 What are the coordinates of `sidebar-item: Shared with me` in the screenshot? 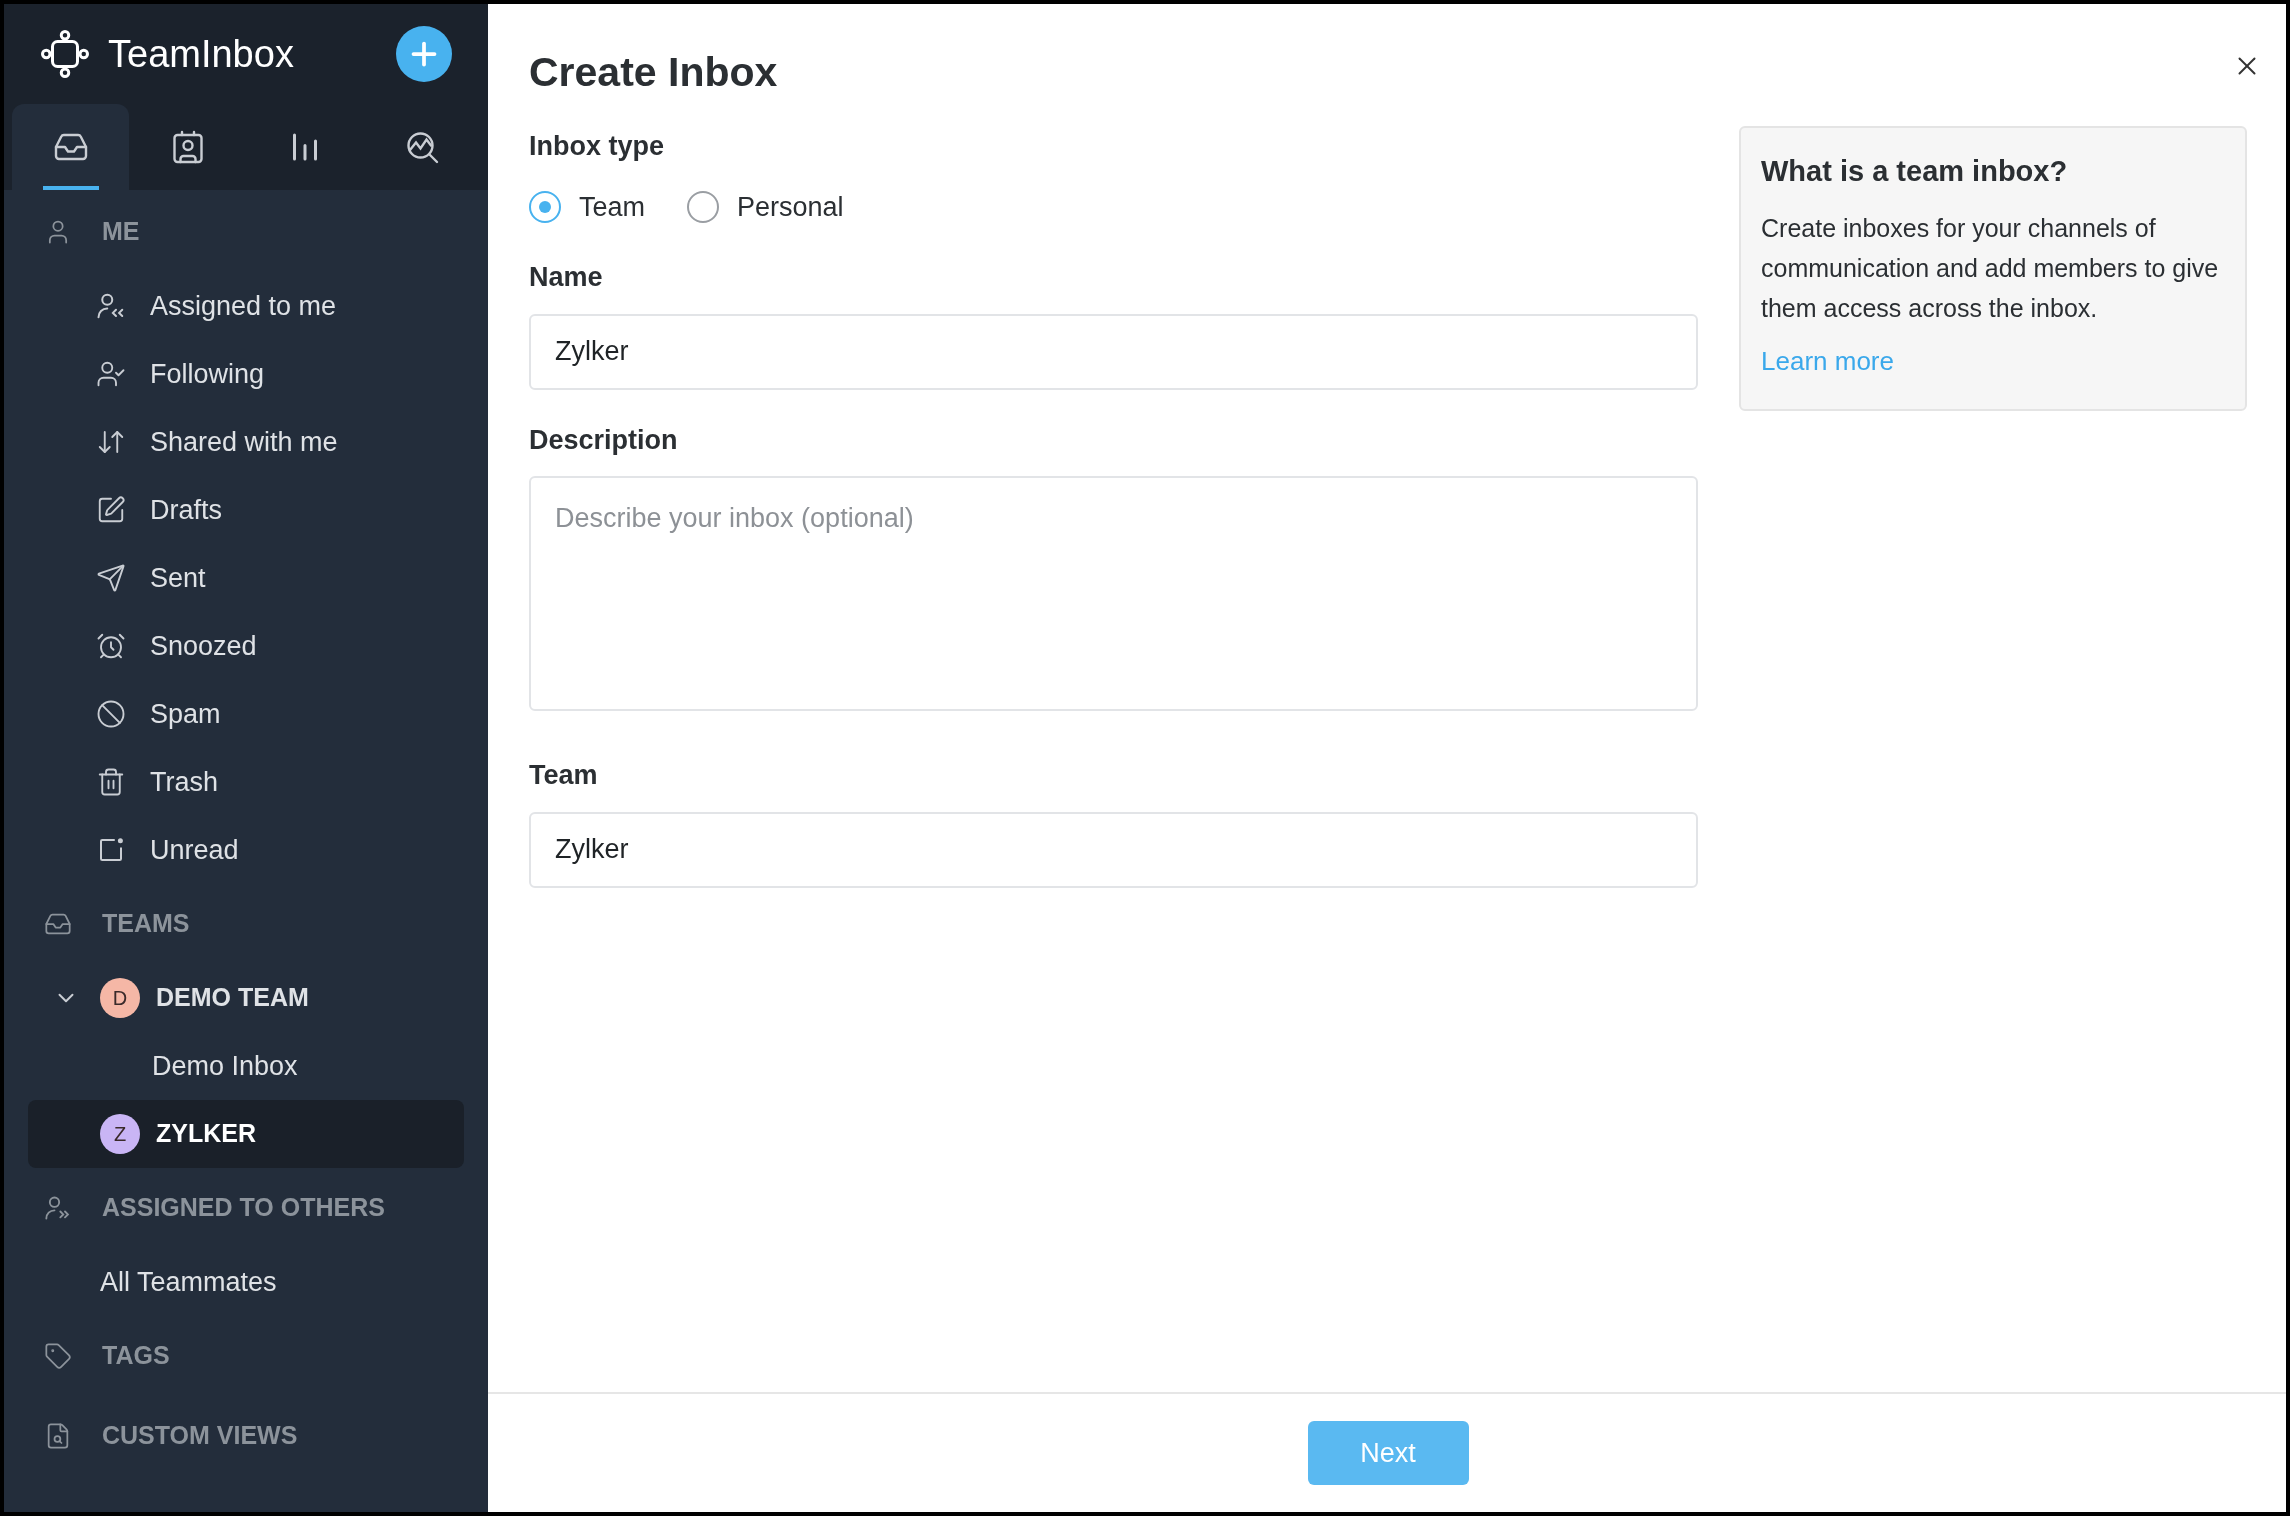 It's located at (246, 442).